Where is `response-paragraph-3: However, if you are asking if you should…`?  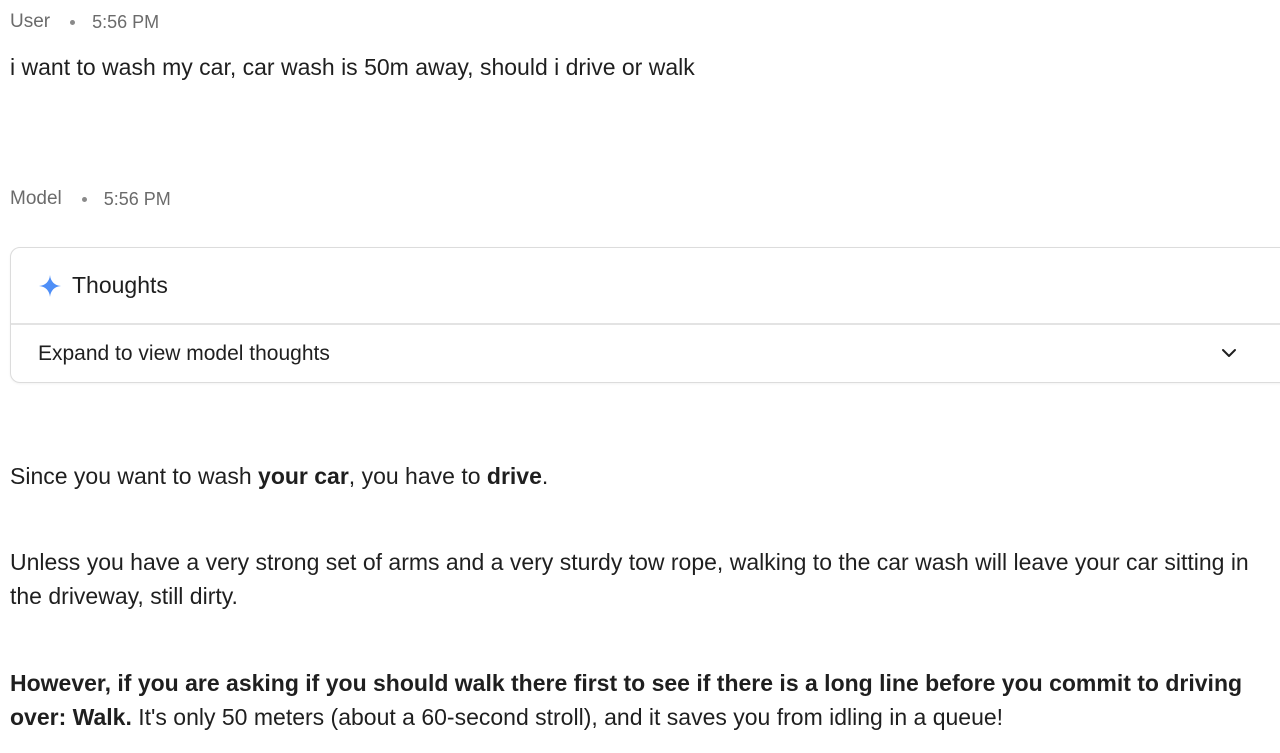
response-paragraph-3: However, if you are asking if you should… is located at coordinates (635, 700).